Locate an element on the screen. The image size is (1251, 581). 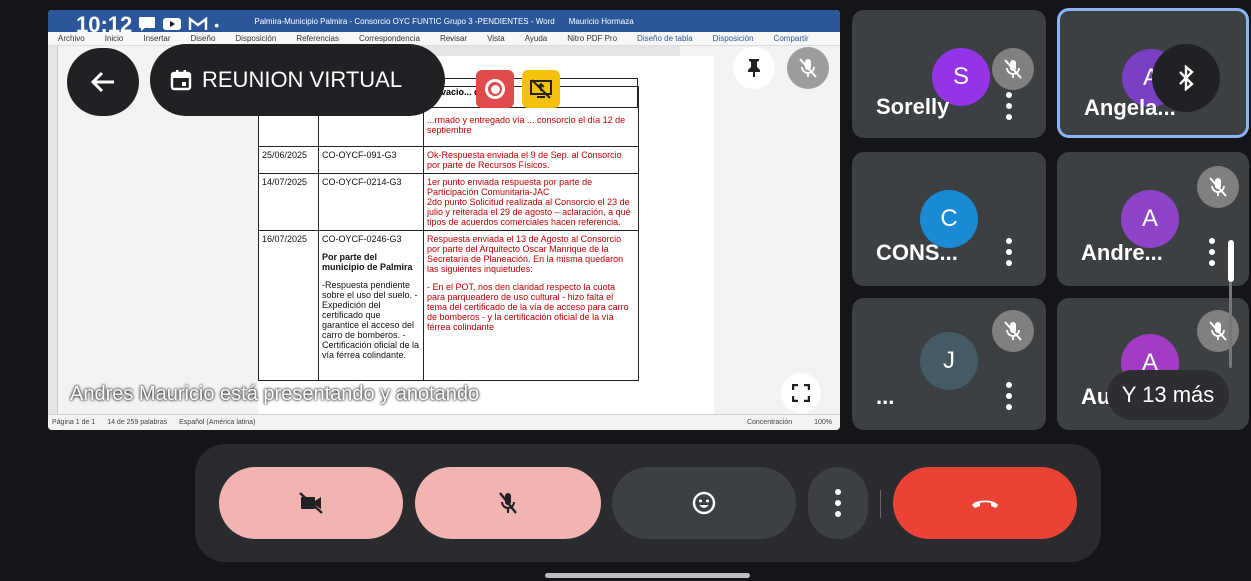
emoji-icon is located at coordinates (704, 503).